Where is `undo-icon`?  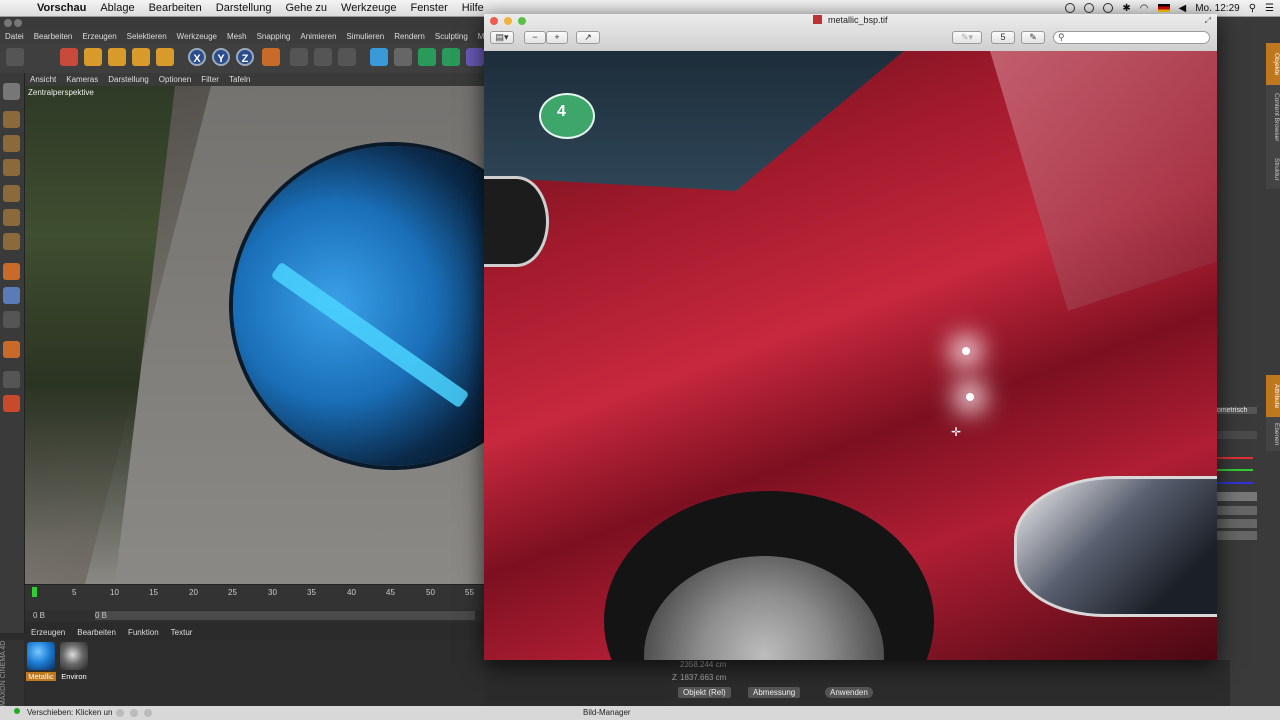 undo-icon is located at coordinates (15, 57).